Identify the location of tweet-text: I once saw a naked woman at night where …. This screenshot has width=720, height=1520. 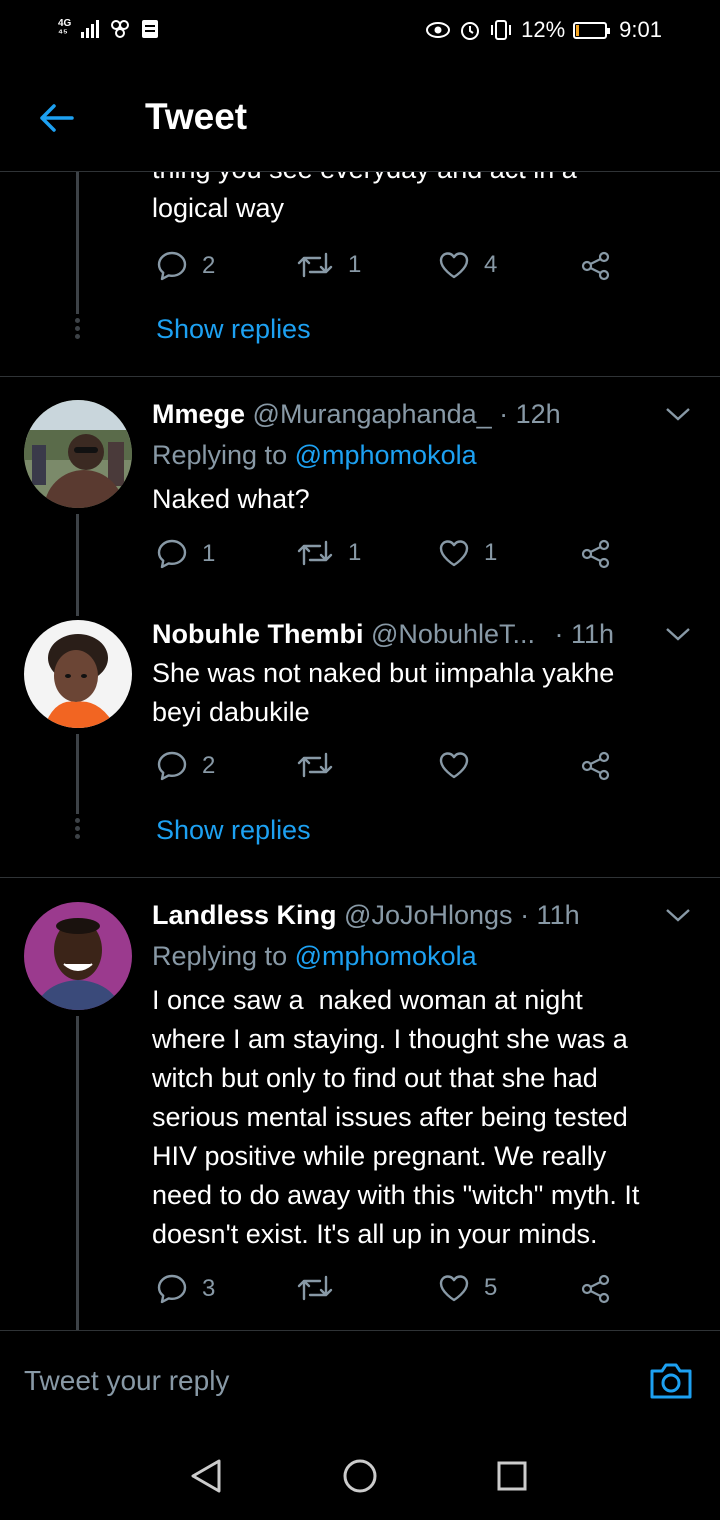
(396, 1117).